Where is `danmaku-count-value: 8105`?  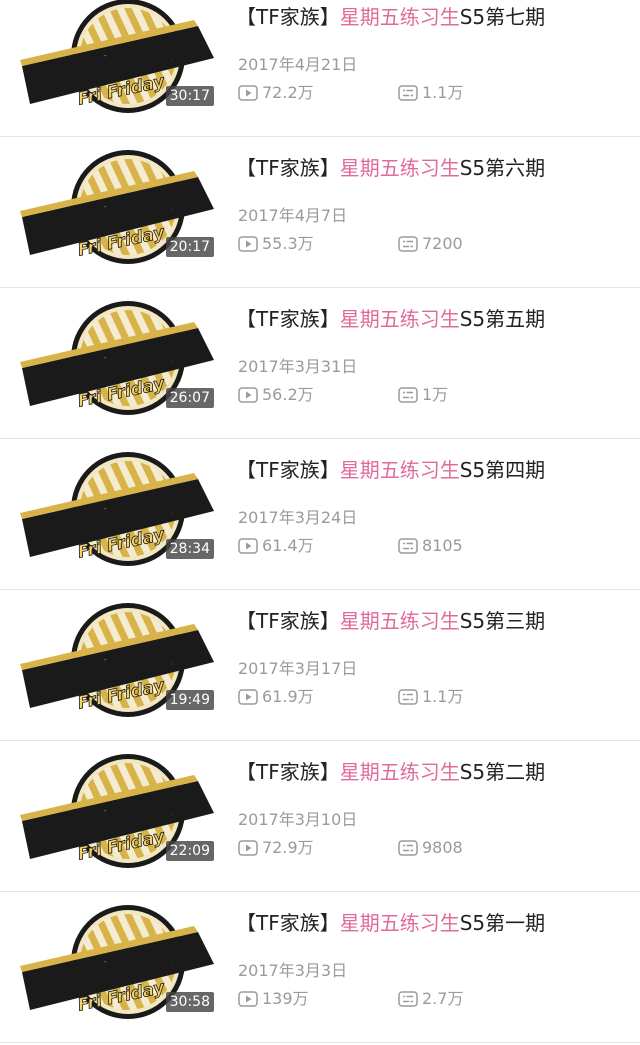 danmaku-count-value: 8105 is located at coordinates (442, 545).